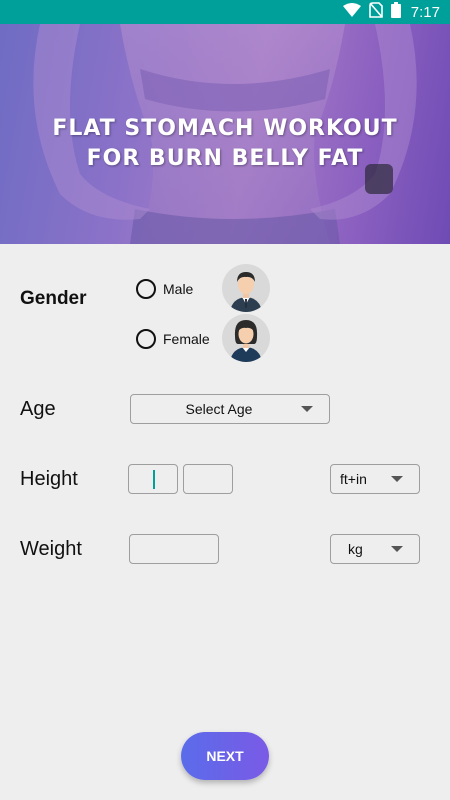  What do you see at coordinates (219, 409) in the screenshot?
I see `age-dropdown-value: Select Age` at bounding box center [219, 409].